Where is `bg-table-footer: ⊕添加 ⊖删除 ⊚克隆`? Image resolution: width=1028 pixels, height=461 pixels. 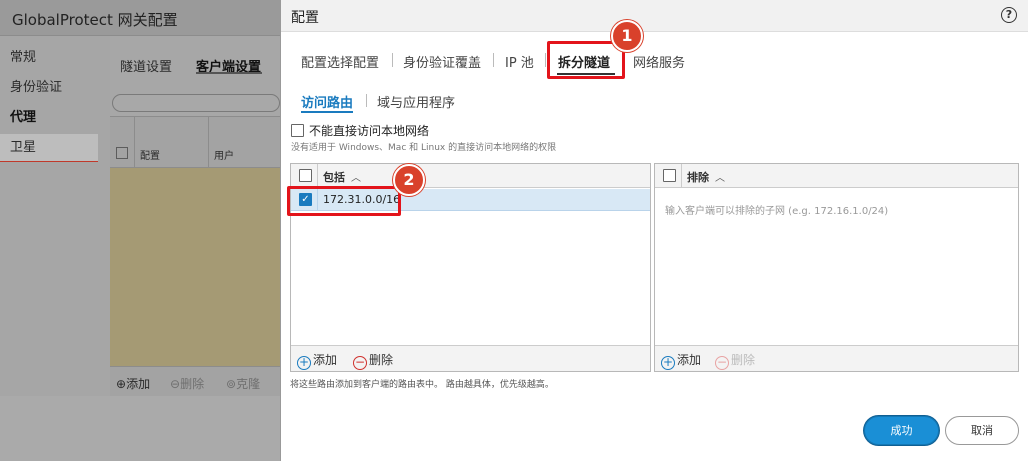
bg-table-footer: ⊕添加 ⊖删除 ⊚克隆 is located at coordinates (195, 381).